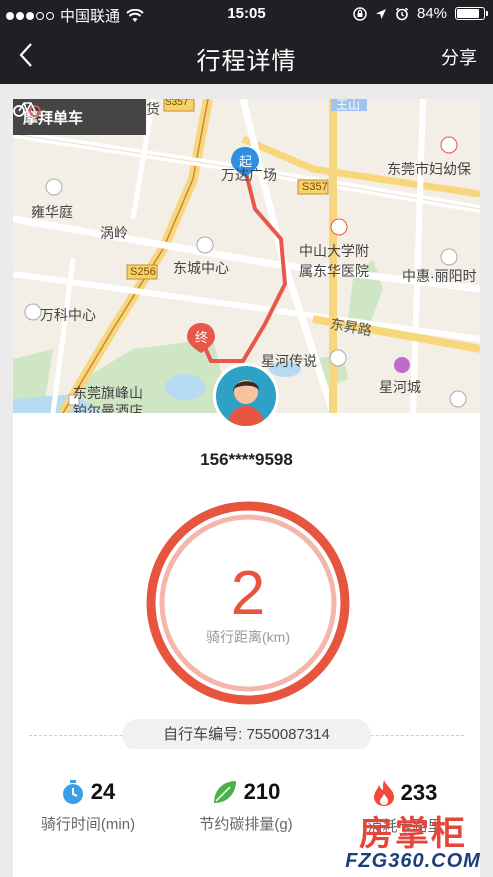  I want to click on carbon-saved-value: 210, so click(262, 791).